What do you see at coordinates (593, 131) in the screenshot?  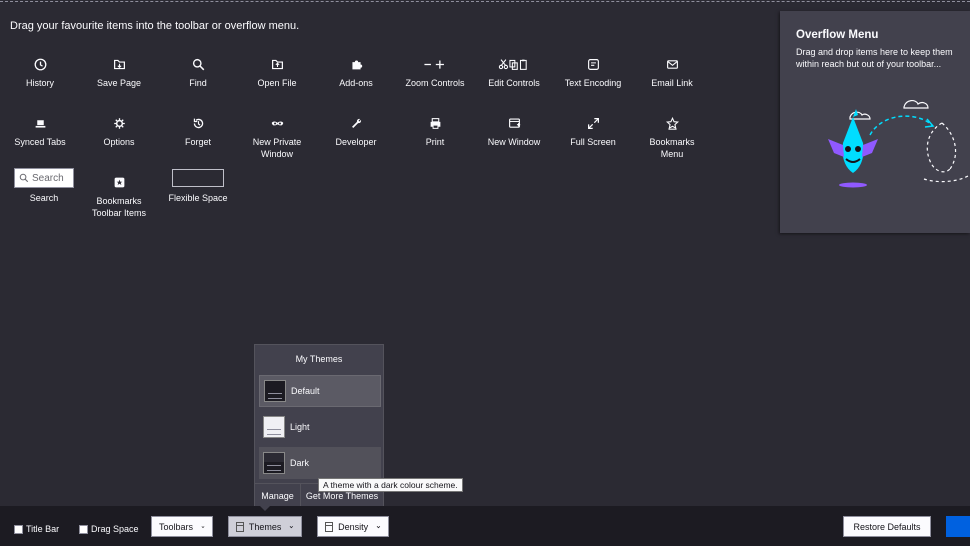 I see `palette-item-full-screen: Full Screen` at bounding box center [593, 131].